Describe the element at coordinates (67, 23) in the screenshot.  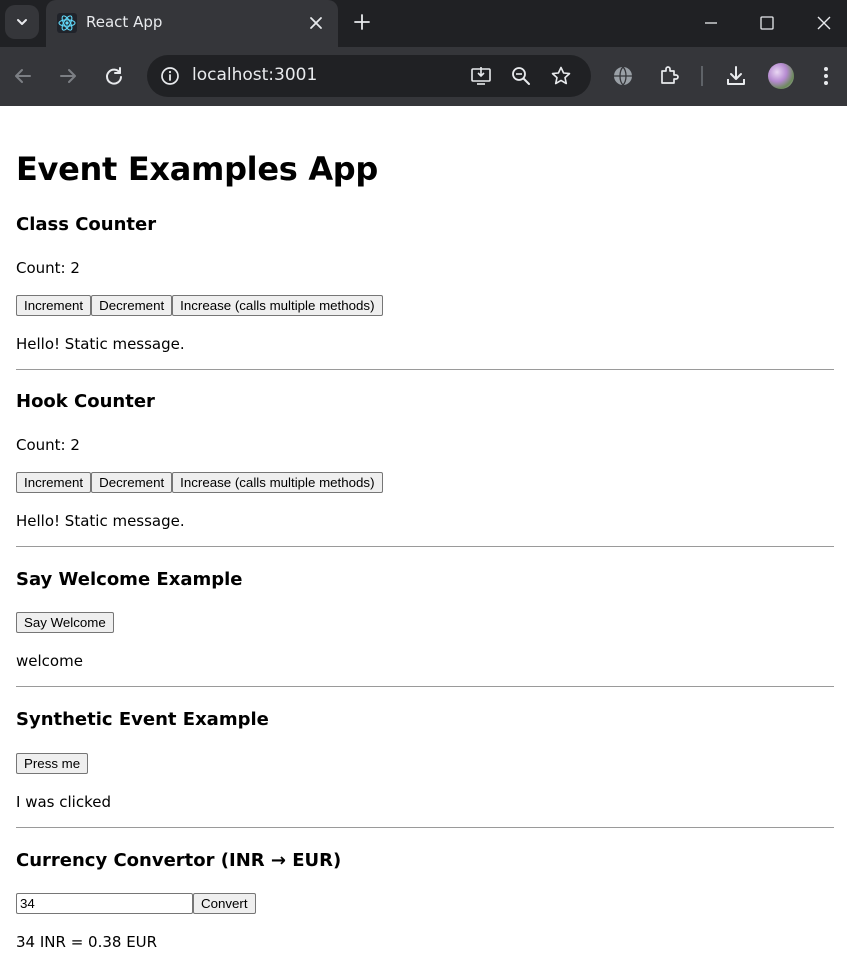
I see `react-logo-icon` at that location.